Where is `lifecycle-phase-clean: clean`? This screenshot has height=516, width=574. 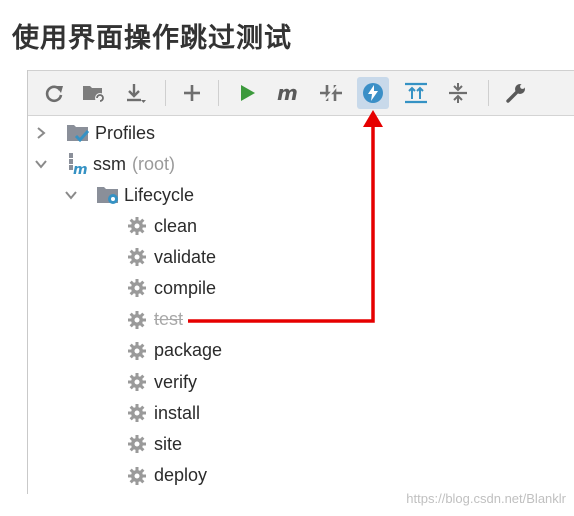 lifecycle-phase-clean: clean is located at coordinates (162, 226).